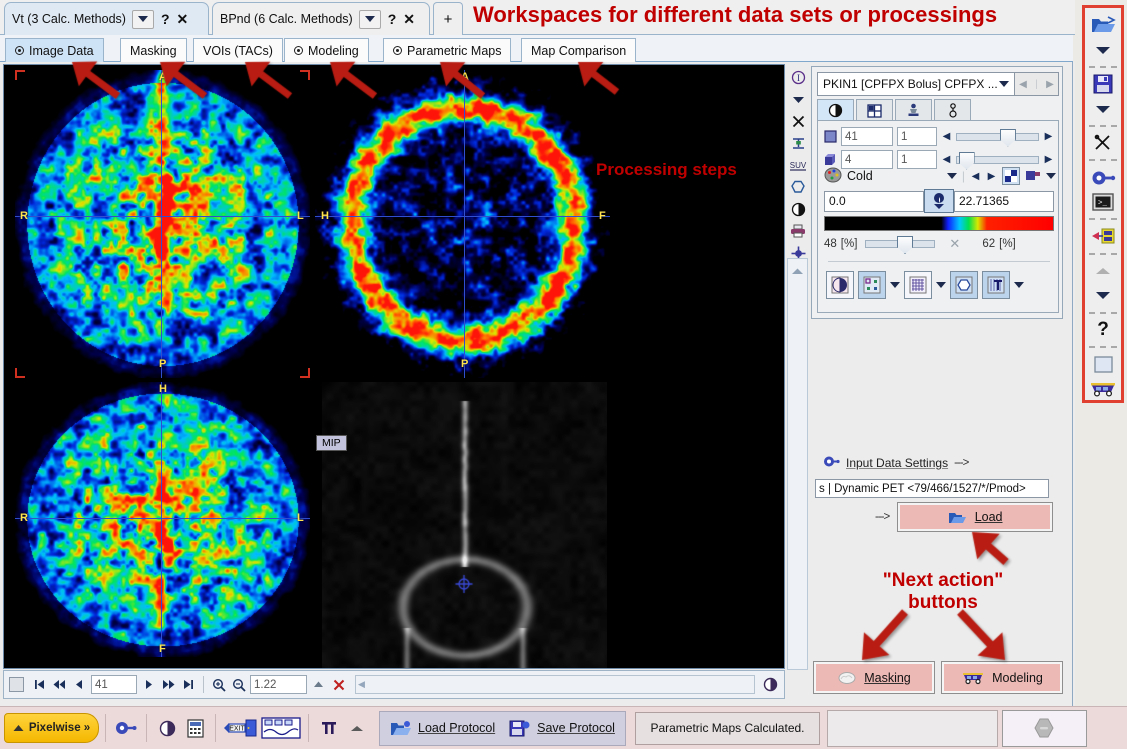 The width and height of the screenshot is (1127, 749). I want to click on masking-button: Masking, so click(874, 677).